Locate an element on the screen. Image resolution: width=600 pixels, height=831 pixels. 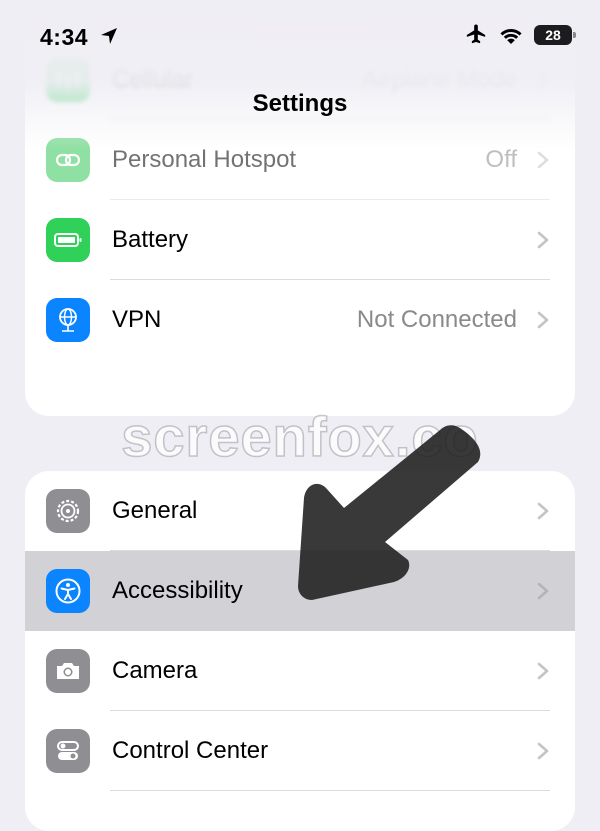
settings-row-vpn: VPN Not Connected is located at coordinates (300, 320).